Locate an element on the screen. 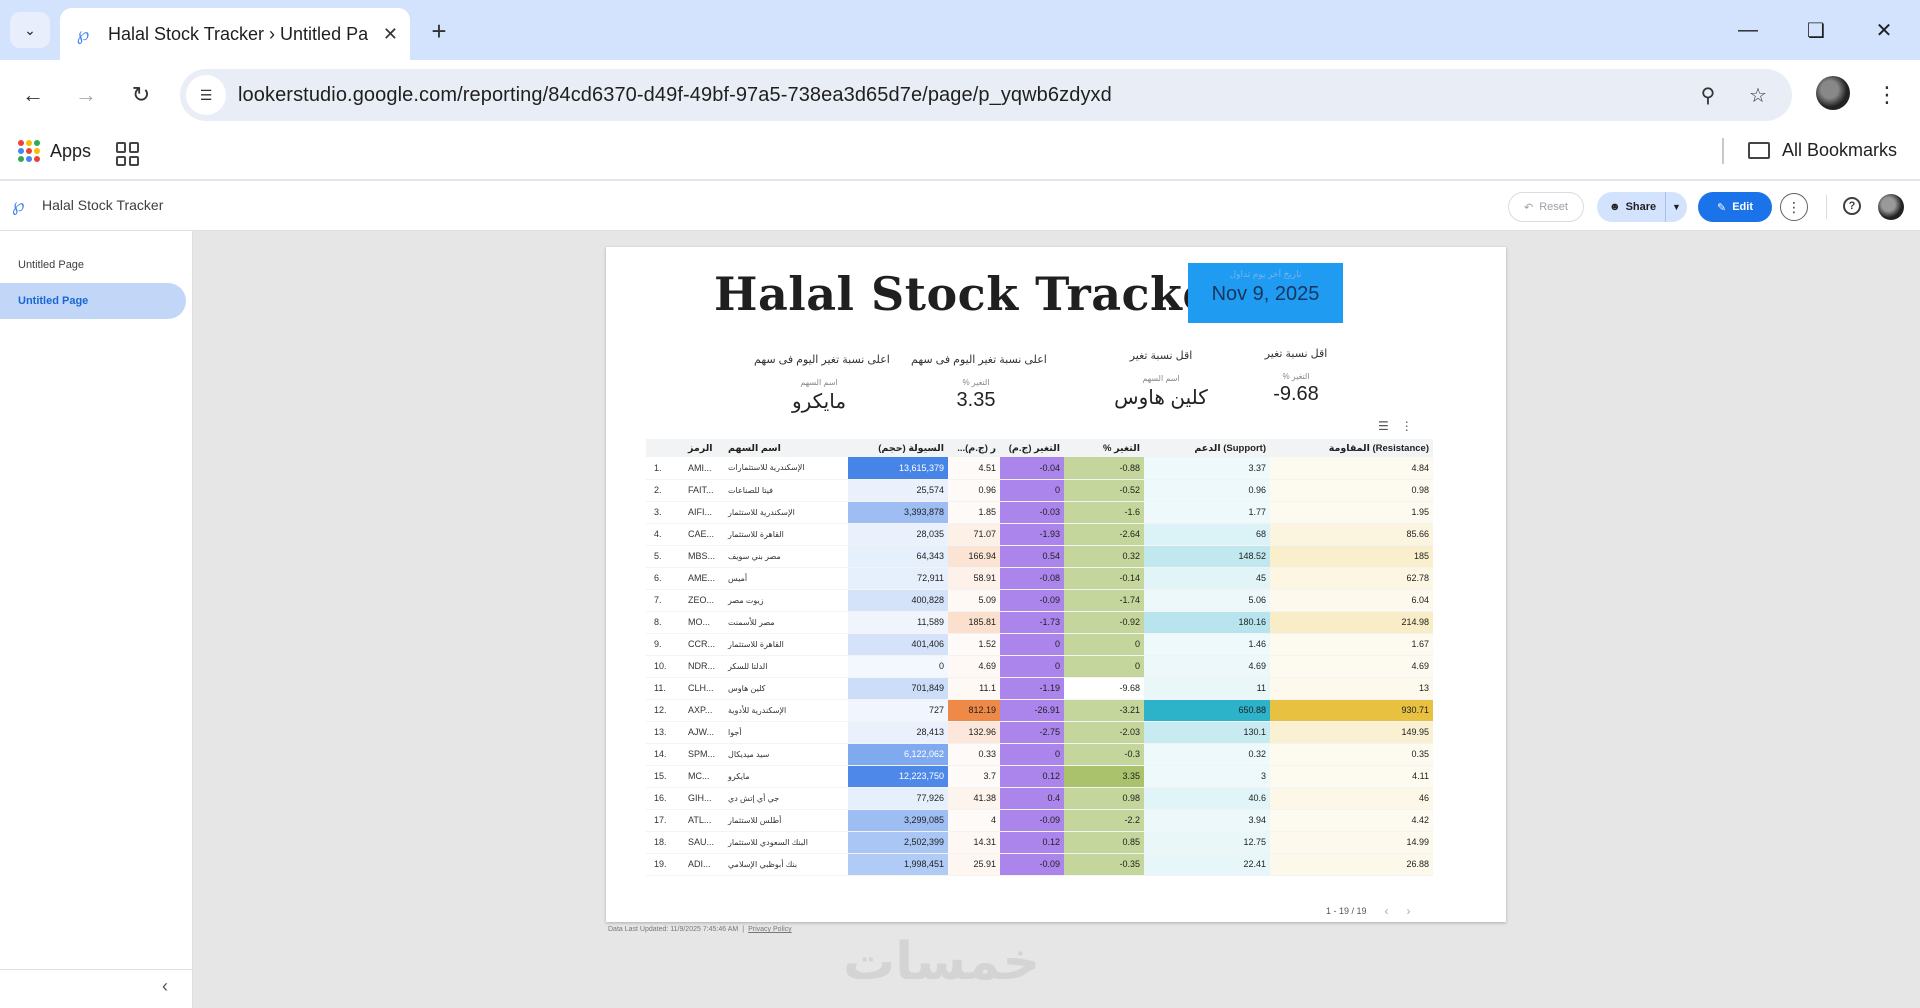 Image resolution: width=1920 pixels, height=1008 pixels. tab-groups-icon is located at coordinates (128, 154).